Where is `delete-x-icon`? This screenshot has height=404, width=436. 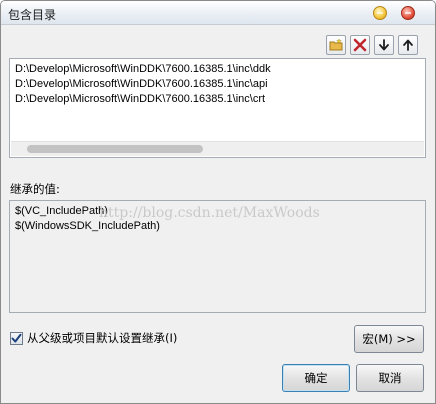 delete-x-icon is located at coordinates (360, 45).